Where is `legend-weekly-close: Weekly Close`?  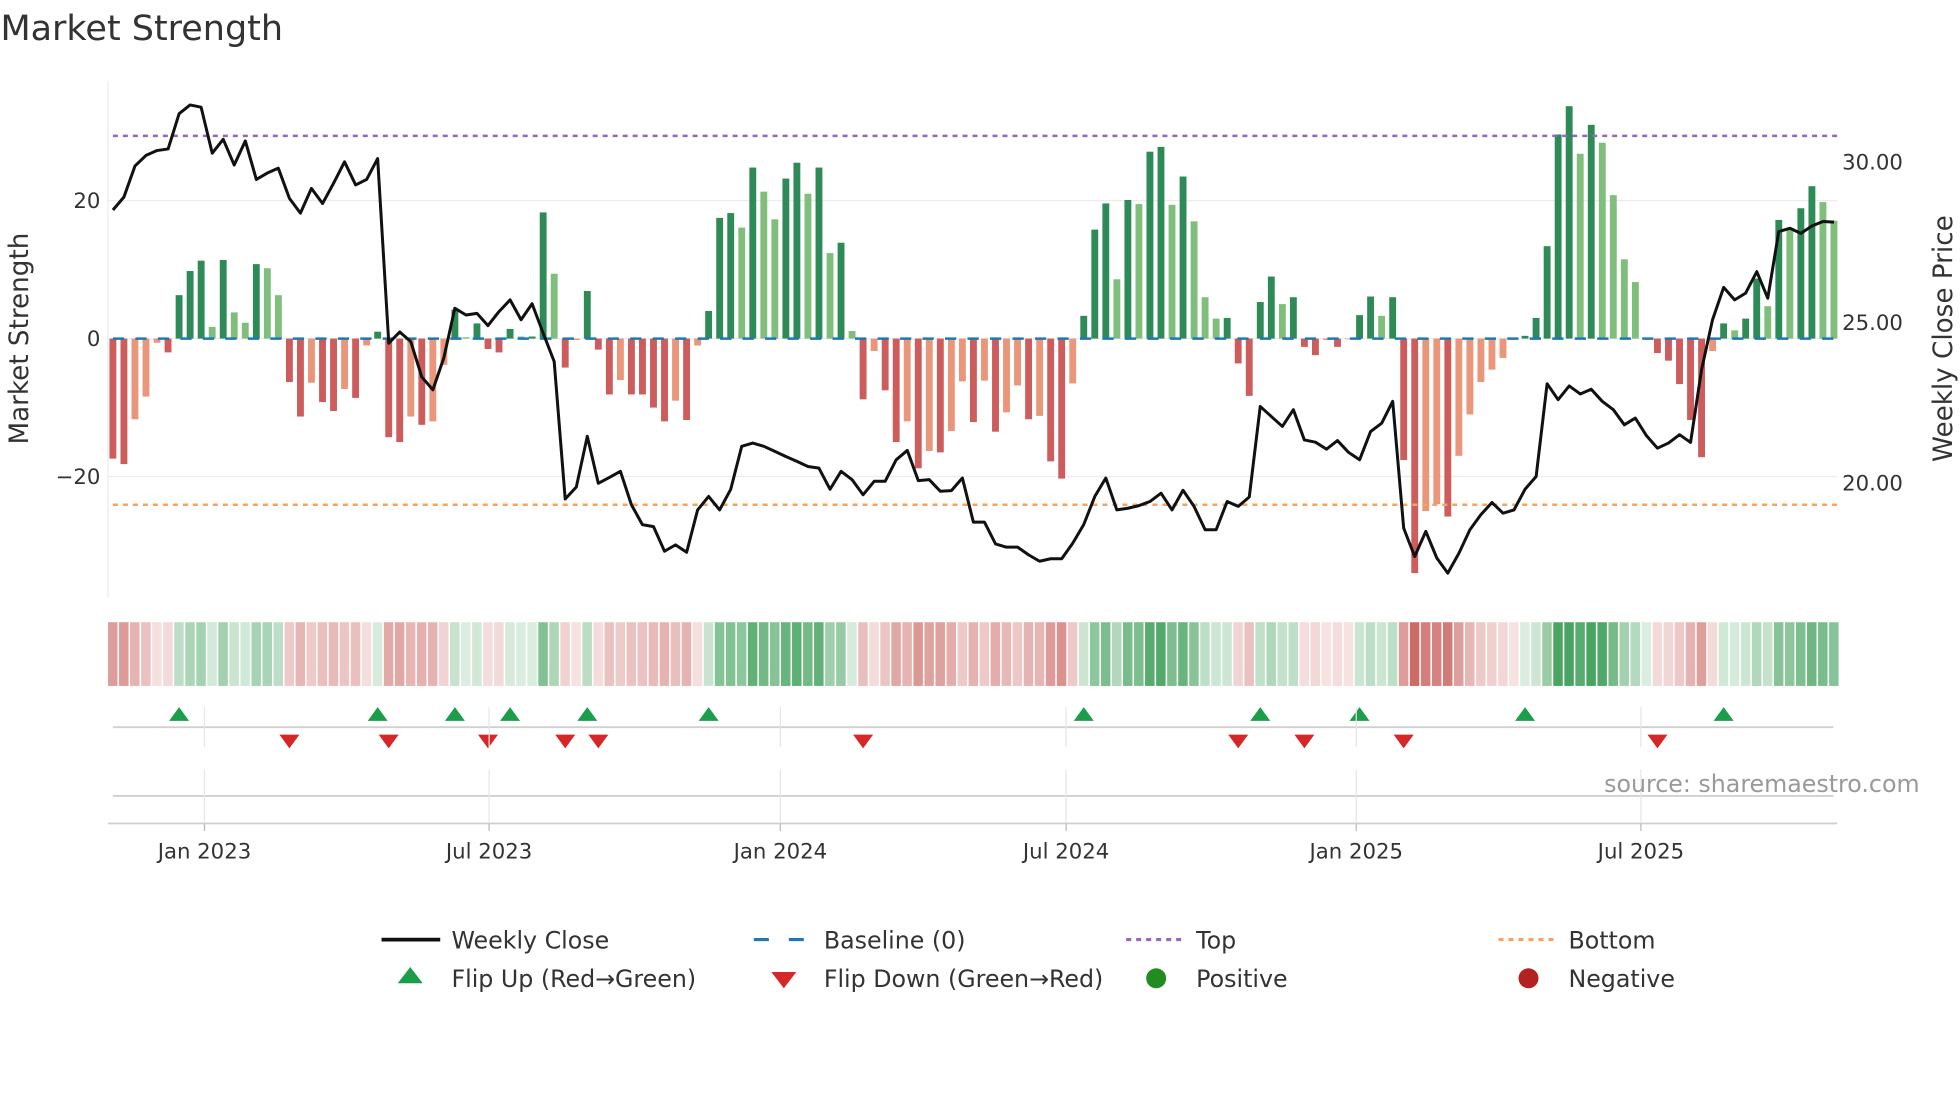
legend-weekly-close: Weekly Close is located at coordinates (530, 940).